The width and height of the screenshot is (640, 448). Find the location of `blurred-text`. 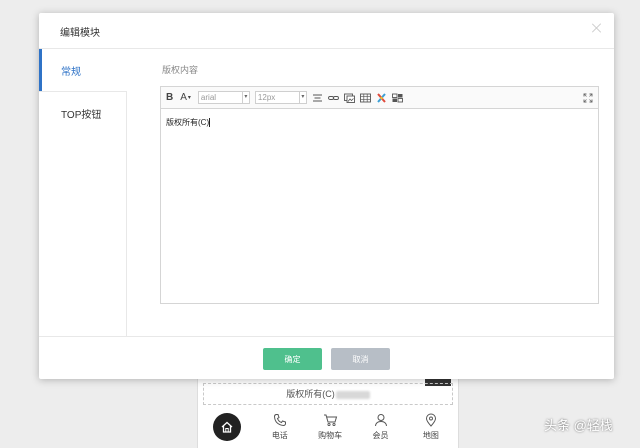

blurred-text is located at coordinates (352, 394).